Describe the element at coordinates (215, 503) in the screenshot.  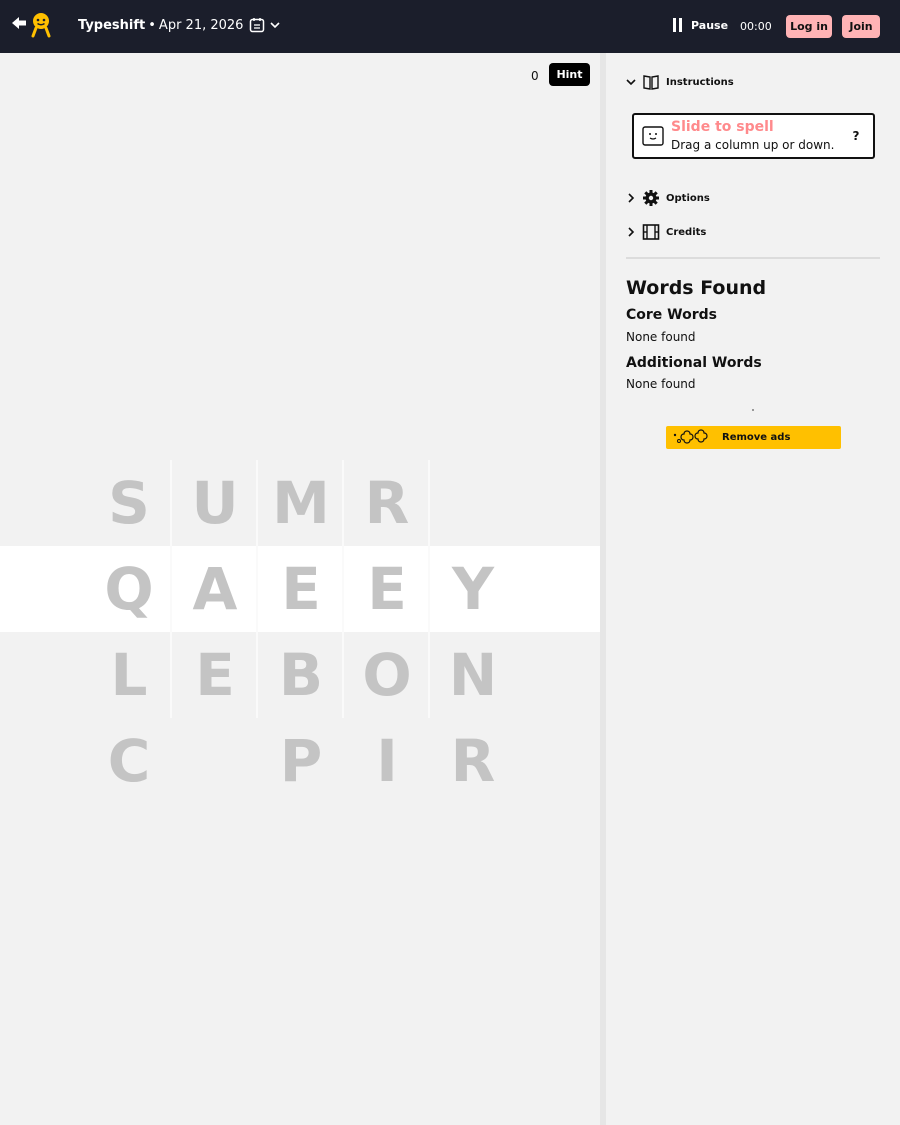
I see `letter-tile: U` at that location.